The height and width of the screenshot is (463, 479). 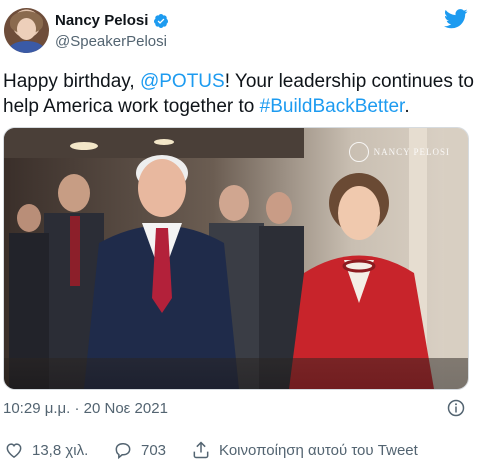 What do you see at coordinates (154, 450) in the screenshot?
I see `reply-count: 703` at bounding box center [154, 450].